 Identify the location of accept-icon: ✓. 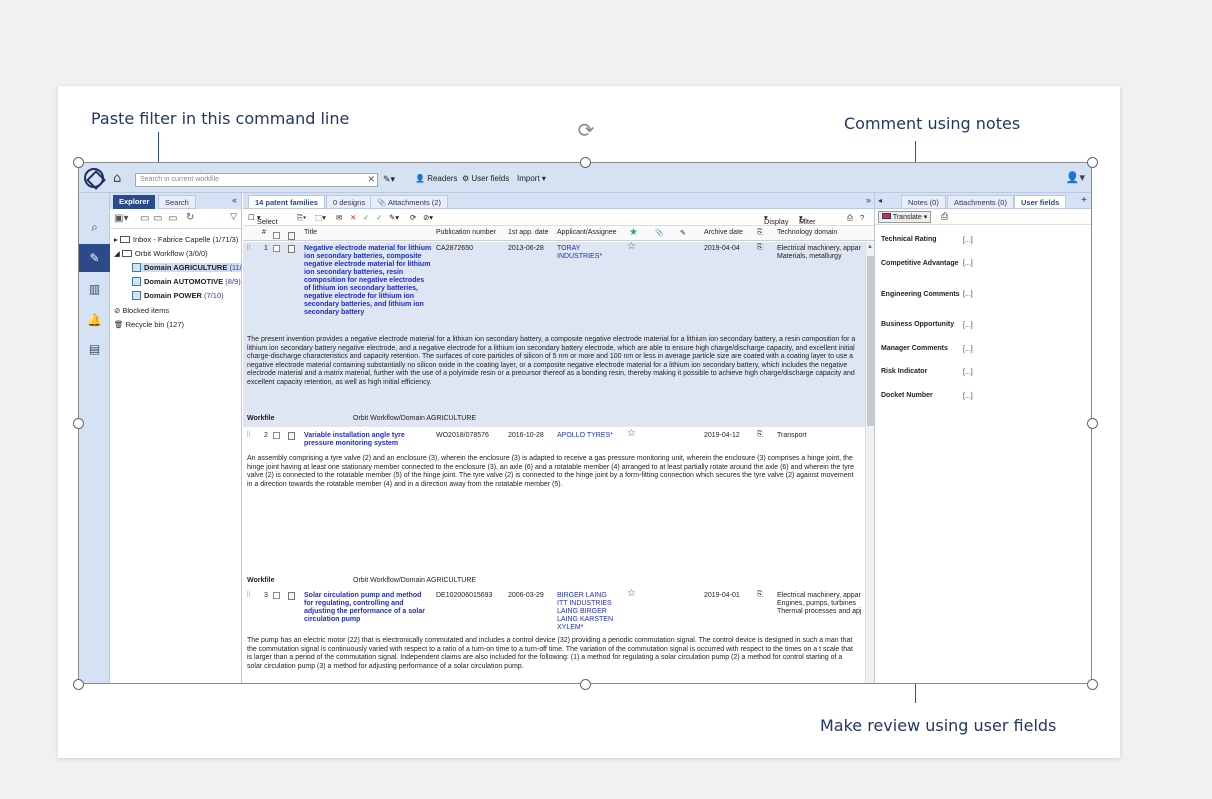
(366, 217).